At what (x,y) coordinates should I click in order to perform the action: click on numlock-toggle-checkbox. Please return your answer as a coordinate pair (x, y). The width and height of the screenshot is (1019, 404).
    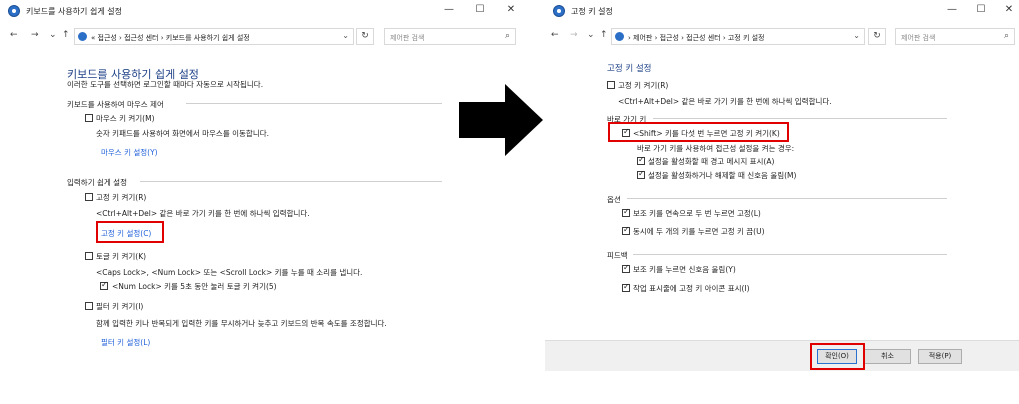
    Looking at the image, I should click on (104, 285).